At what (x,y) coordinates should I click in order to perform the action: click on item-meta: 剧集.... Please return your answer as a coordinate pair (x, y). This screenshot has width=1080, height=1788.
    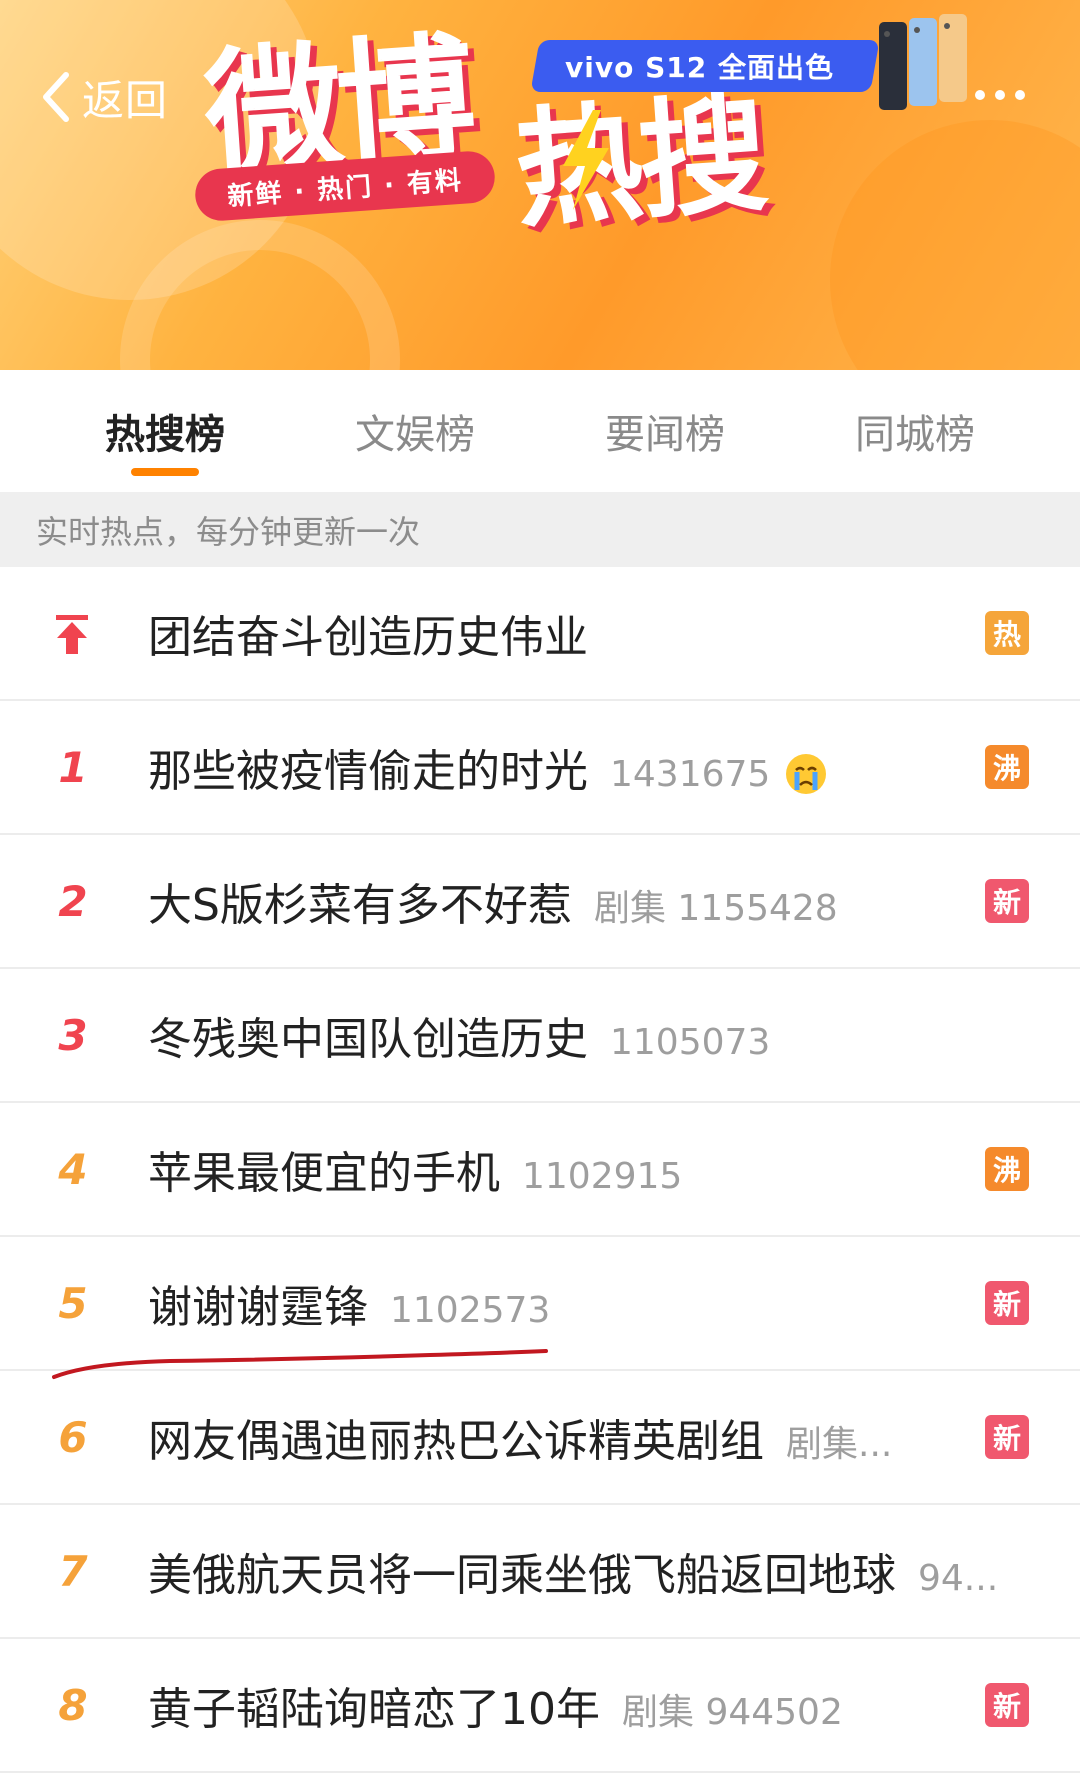
    Looking at the image, I should click on (839, 1444).